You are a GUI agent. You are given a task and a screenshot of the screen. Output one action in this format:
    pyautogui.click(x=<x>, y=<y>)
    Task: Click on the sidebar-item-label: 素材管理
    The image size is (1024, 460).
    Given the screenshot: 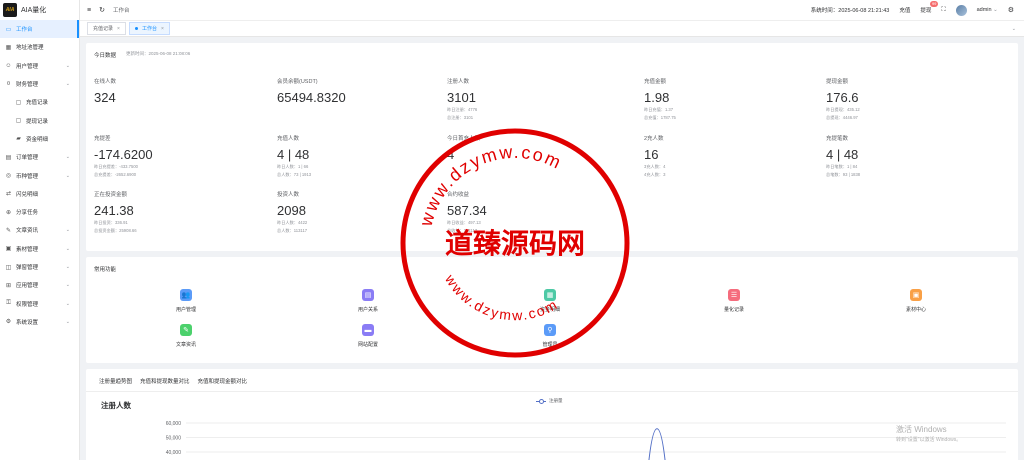 What is the action you would take?
    pyautogui.click(x=27, y=249)
    